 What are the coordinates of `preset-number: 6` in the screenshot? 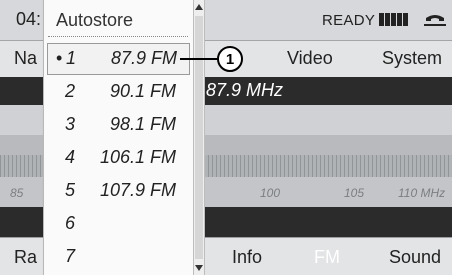 It's located at (69, 223).